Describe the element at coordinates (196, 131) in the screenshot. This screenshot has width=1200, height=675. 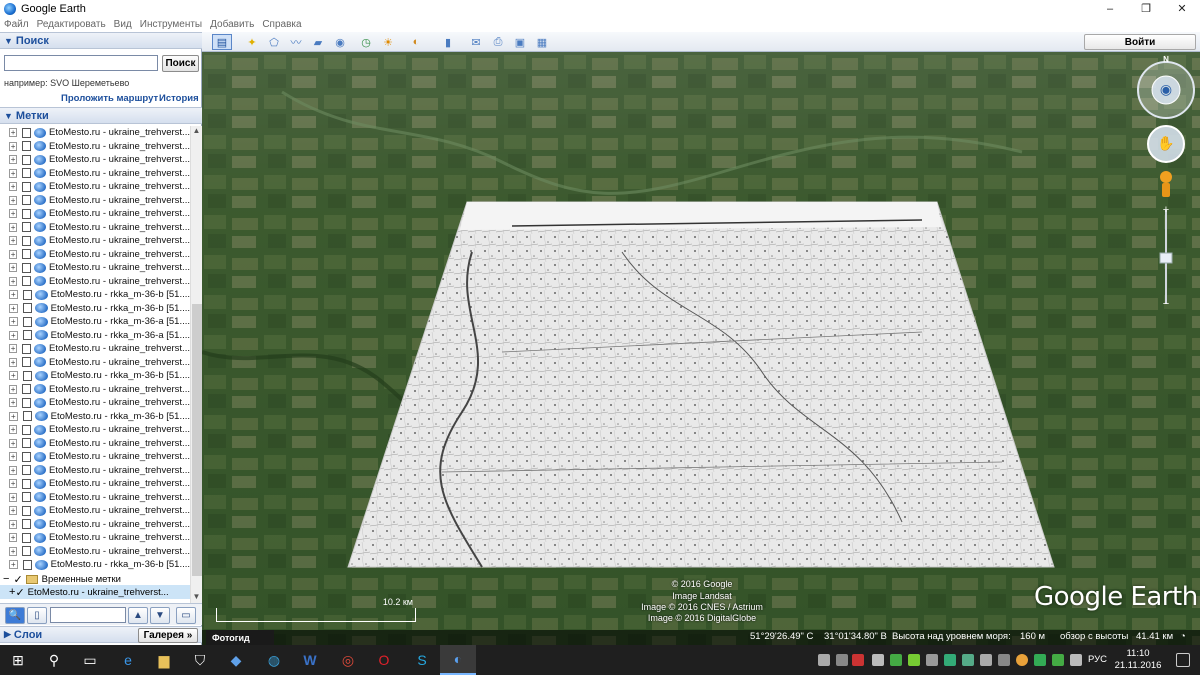
I see `scroll-up-icon: ▲` at that location.